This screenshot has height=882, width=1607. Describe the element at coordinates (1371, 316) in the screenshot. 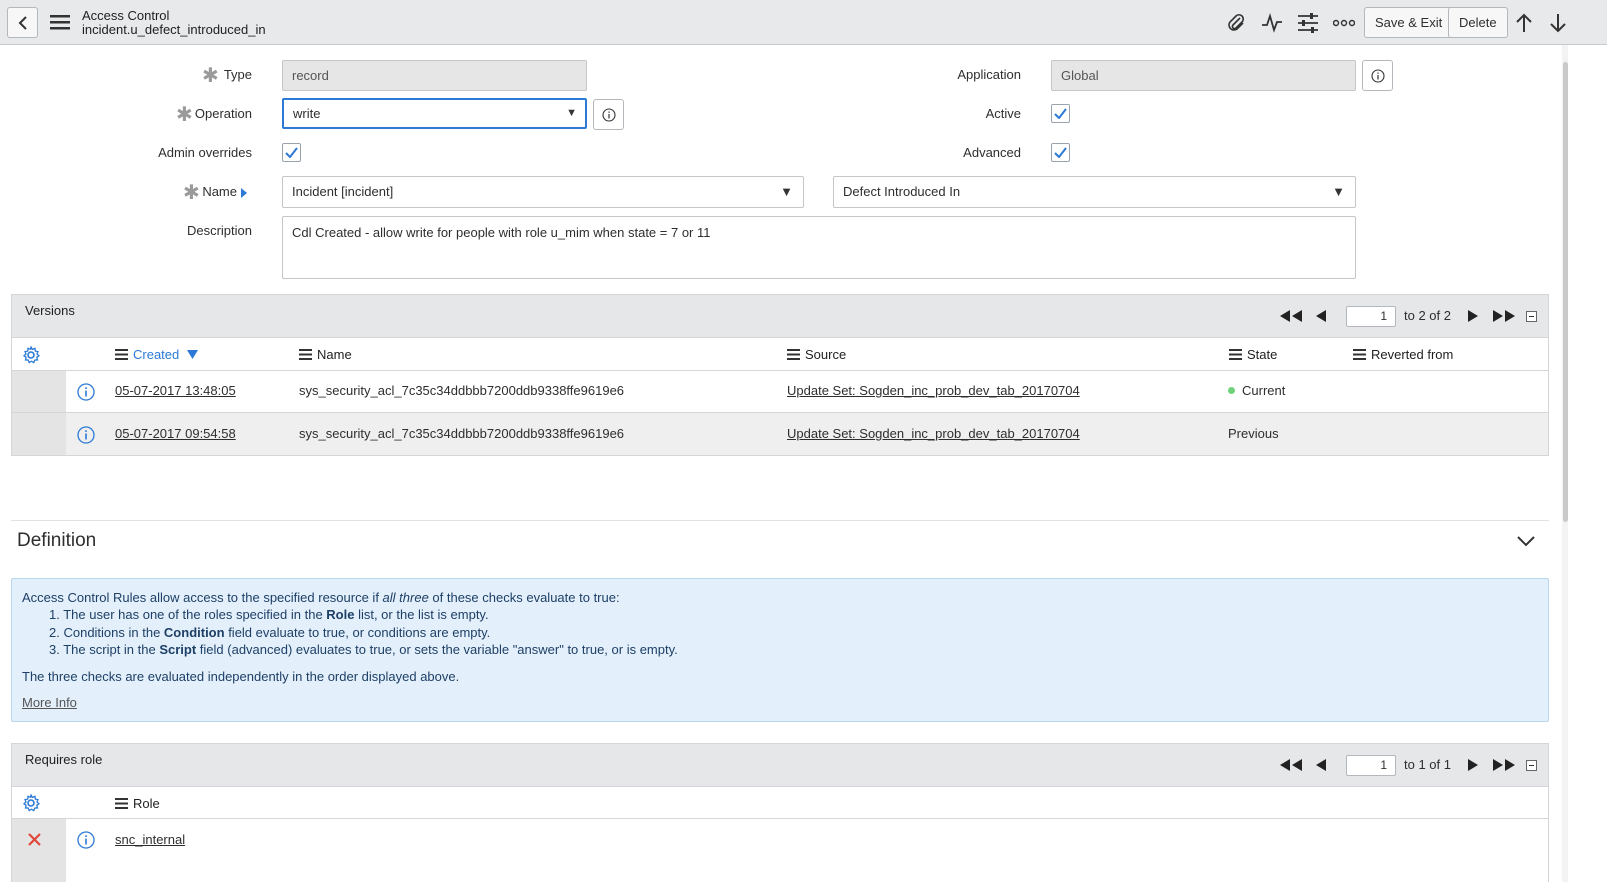

I see `versions-page-input: 1` at that location.